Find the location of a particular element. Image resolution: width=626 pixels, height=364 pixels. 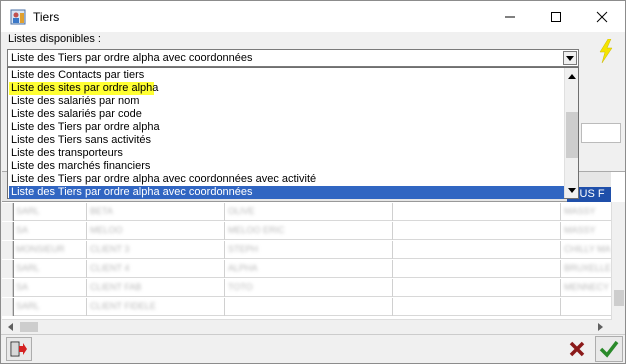

dropdown-item: Liste des Contacts par tiers is located at coordinates (286, 75).